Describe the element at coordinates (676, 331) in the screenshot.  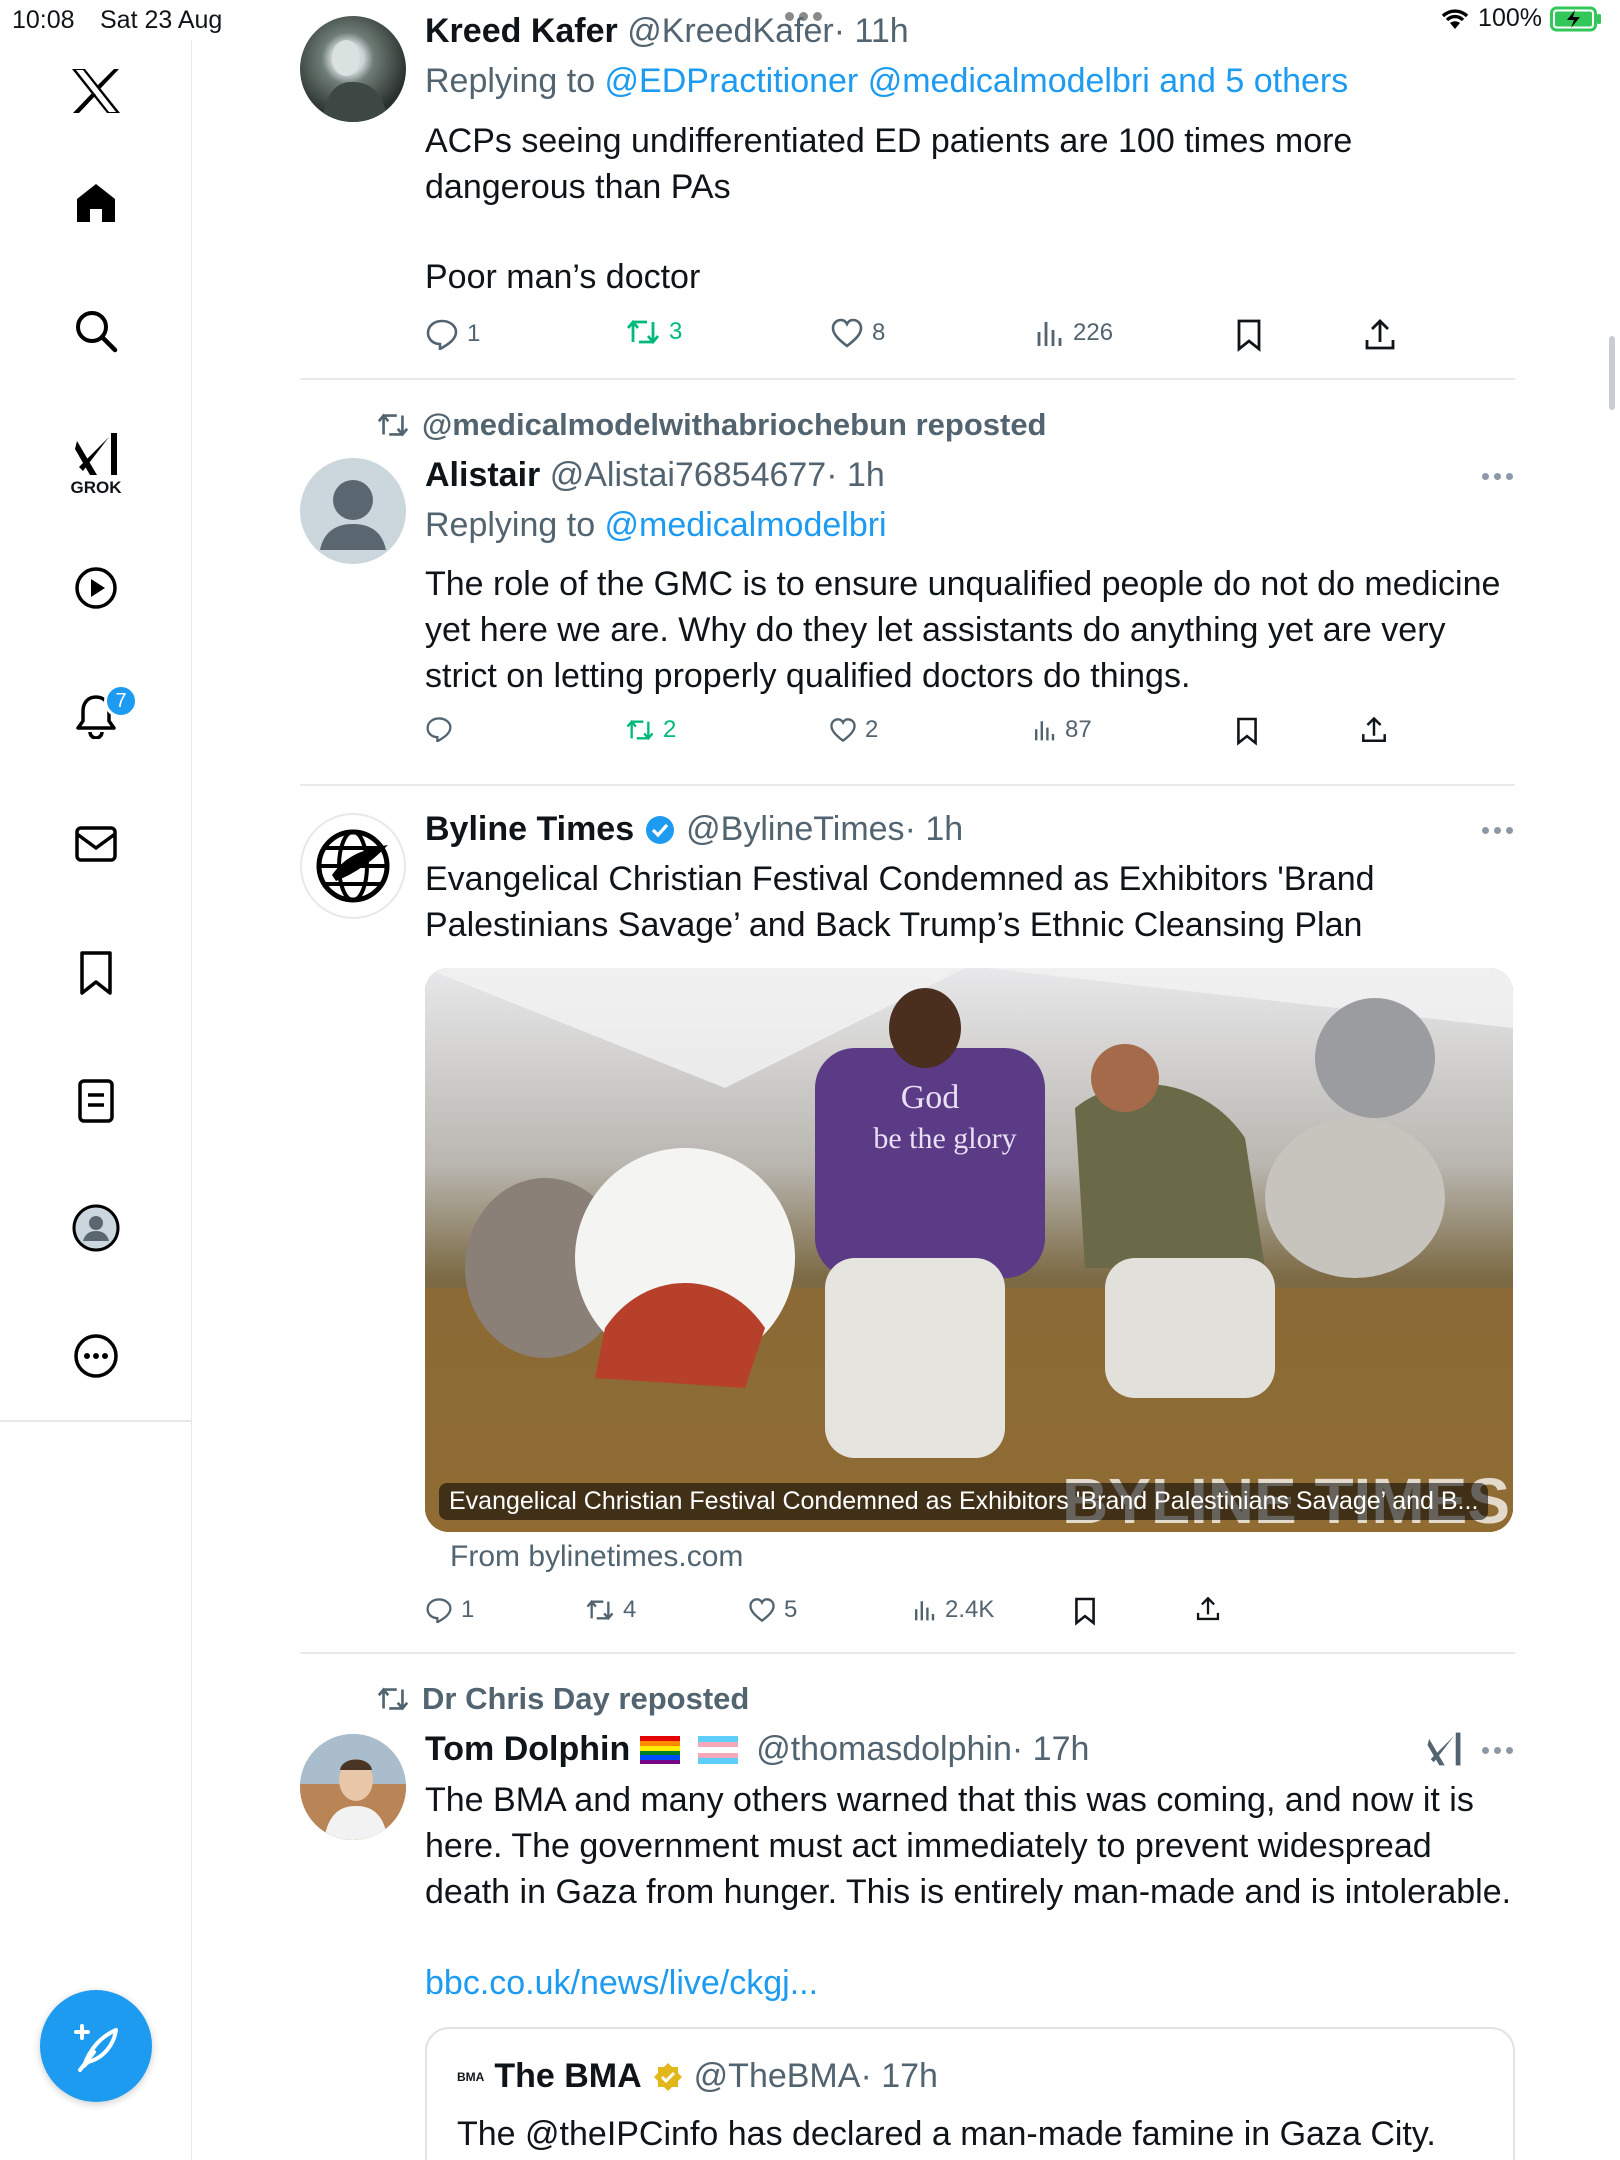
I see `repost-count: 3` at that location.